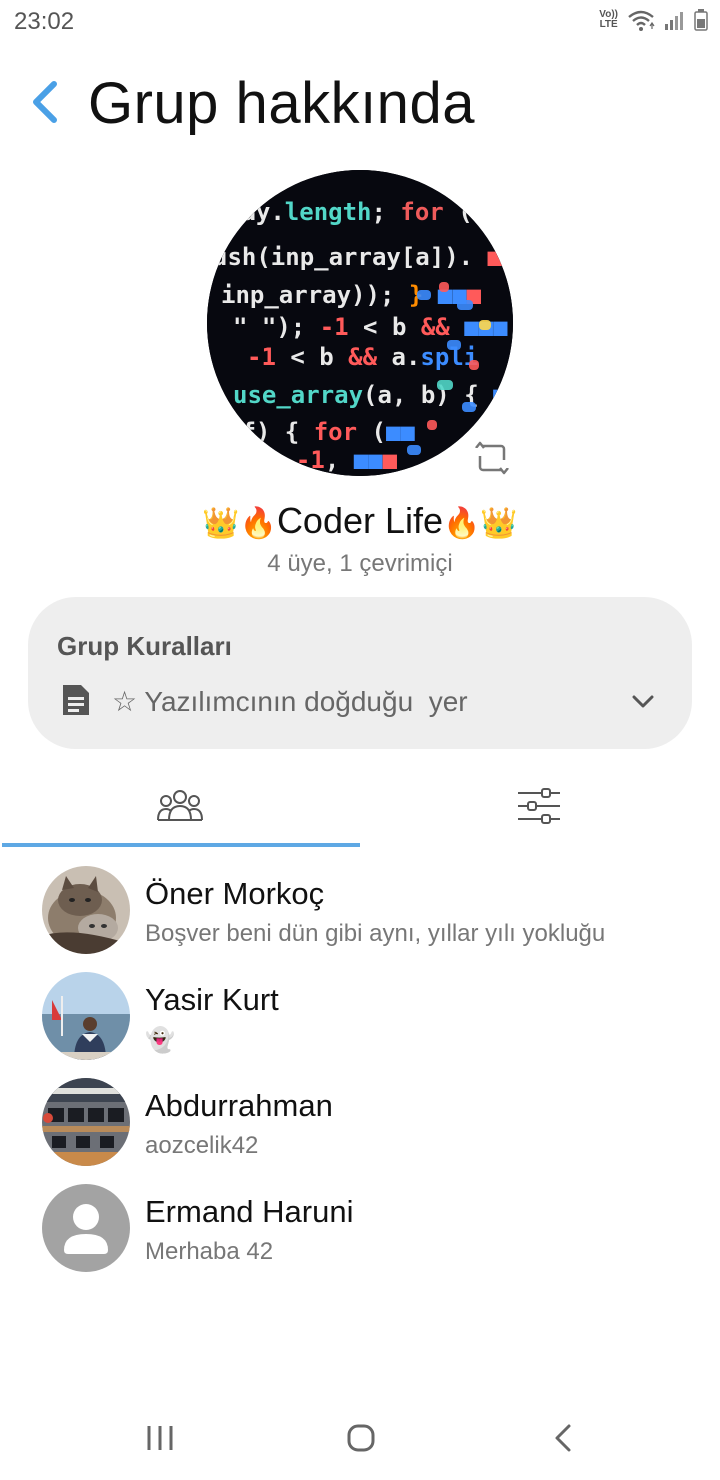 The height and width of the screenshot is (1480, 720). What do you see at coordinates (674, 21) in the screenshot?
I see `signal-icon` at bounding box center [674, 21].